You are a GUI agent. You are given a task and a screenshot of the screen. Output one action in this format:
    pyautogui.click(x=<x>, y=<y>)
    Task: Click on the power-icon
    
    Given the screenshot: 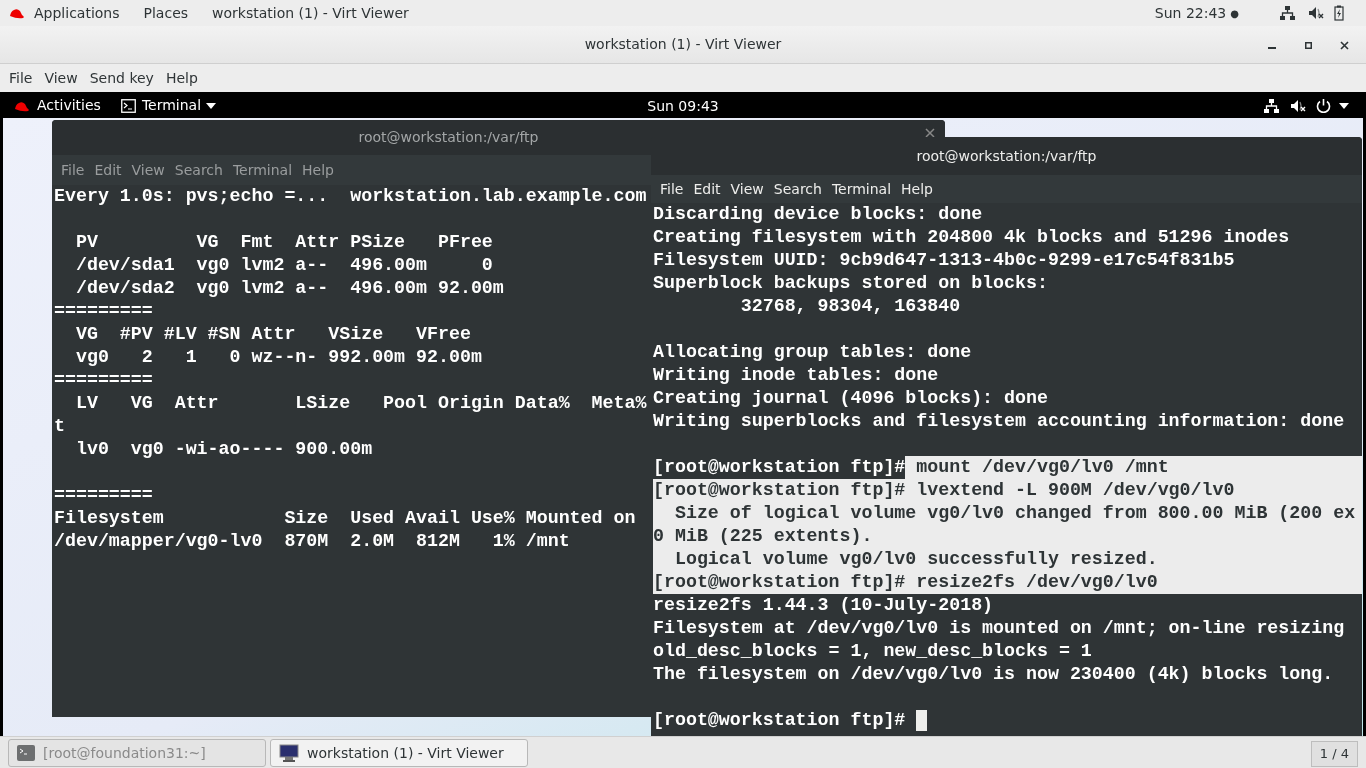 What is the action you would take?
    pyautogui.click(x=1323, y=105)
    